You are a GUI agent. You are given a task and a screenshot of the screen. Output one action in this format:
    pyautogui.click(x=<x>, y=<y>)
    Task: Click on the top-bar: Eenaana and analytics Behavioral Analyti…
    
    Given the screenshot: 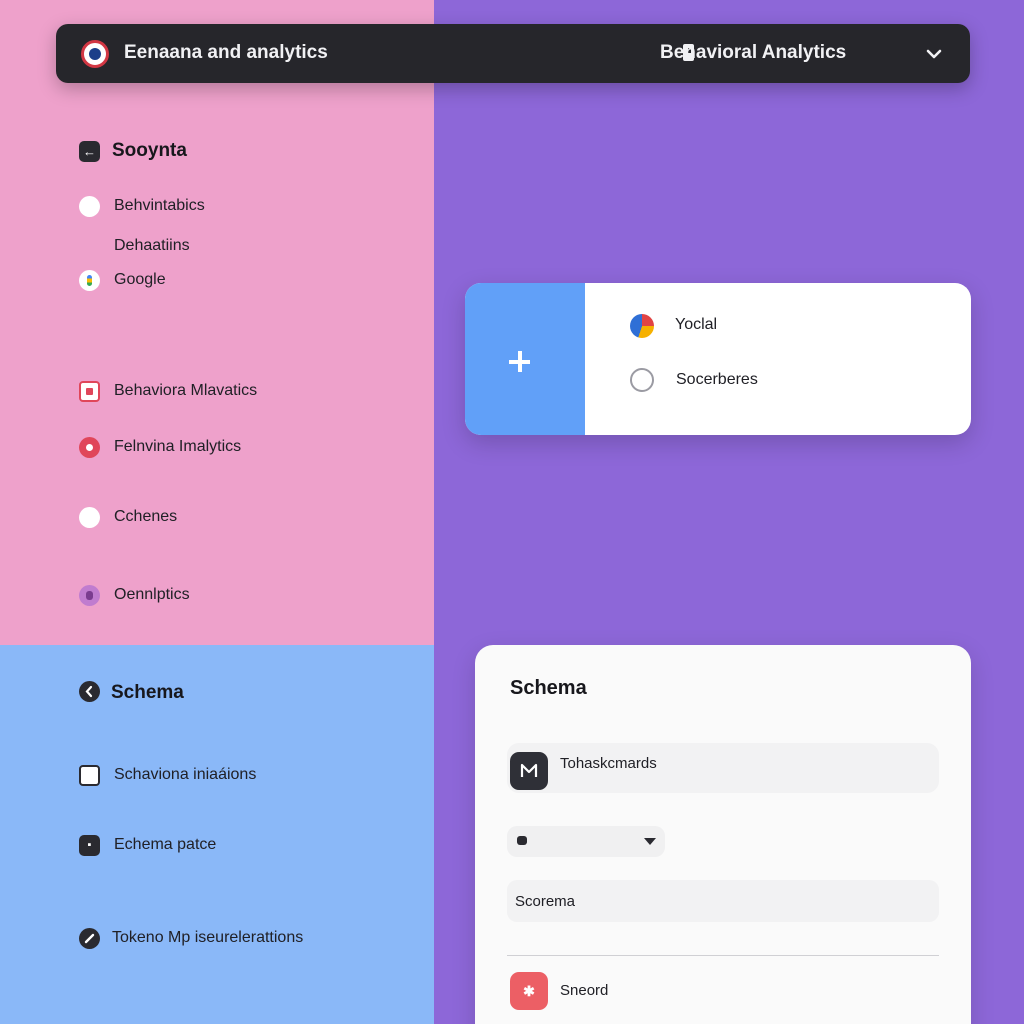 What is the action you would take?
    pyautogui.click(x=513, y=53)
    